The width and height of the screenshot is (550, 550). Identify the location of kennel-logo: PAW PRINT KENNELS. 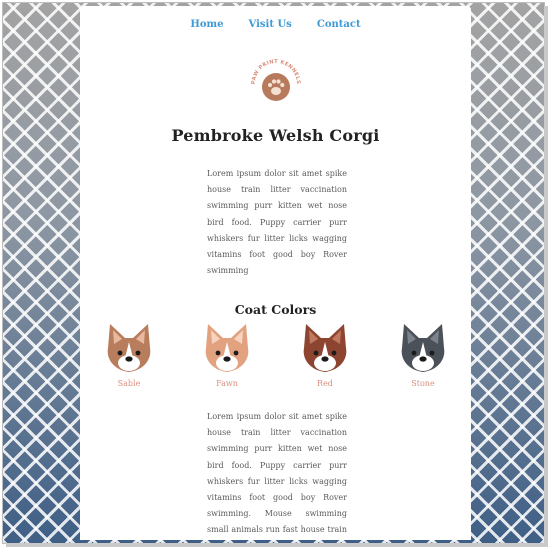
(276, 80).